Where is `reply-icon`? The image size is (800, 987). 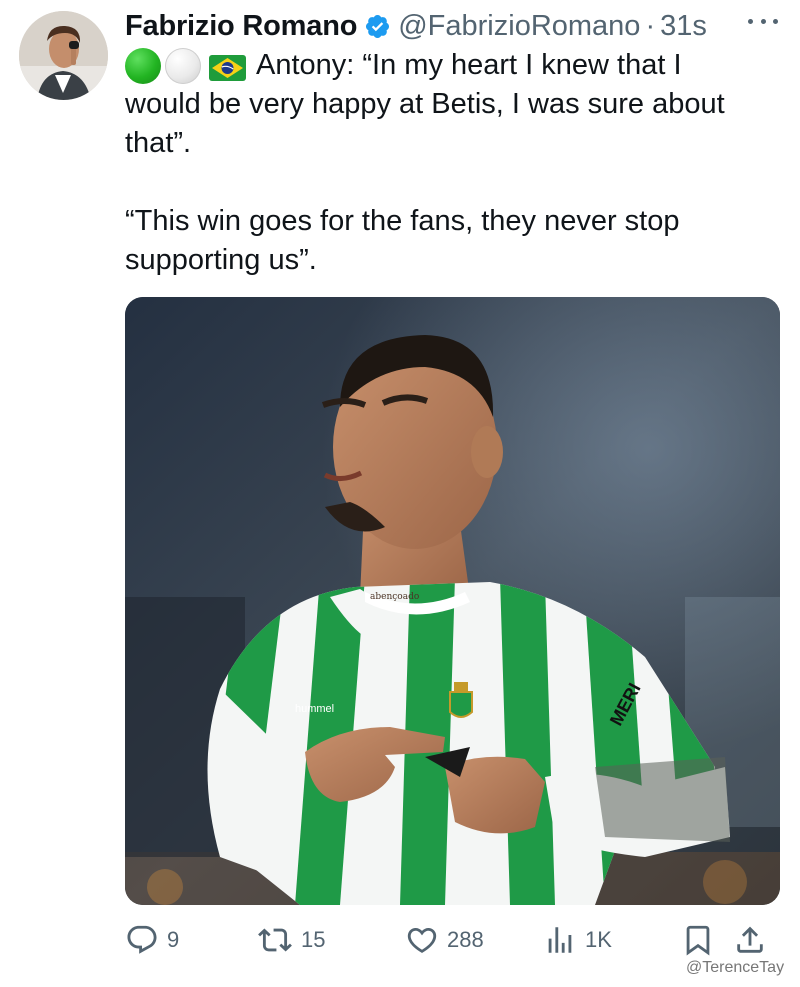
reply-icon is located at coordinates (142, 939).